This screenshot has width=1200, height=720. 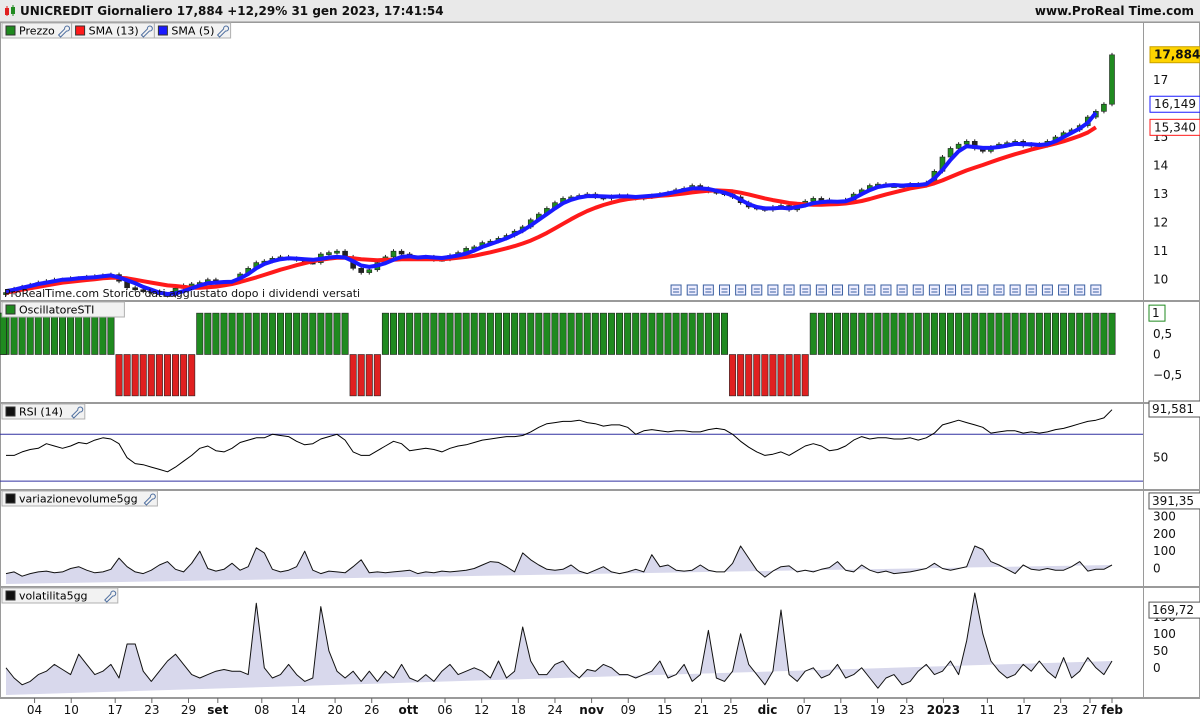 I want to click on legend-item: OscillatoreSTI, so click(x=63, y=309).